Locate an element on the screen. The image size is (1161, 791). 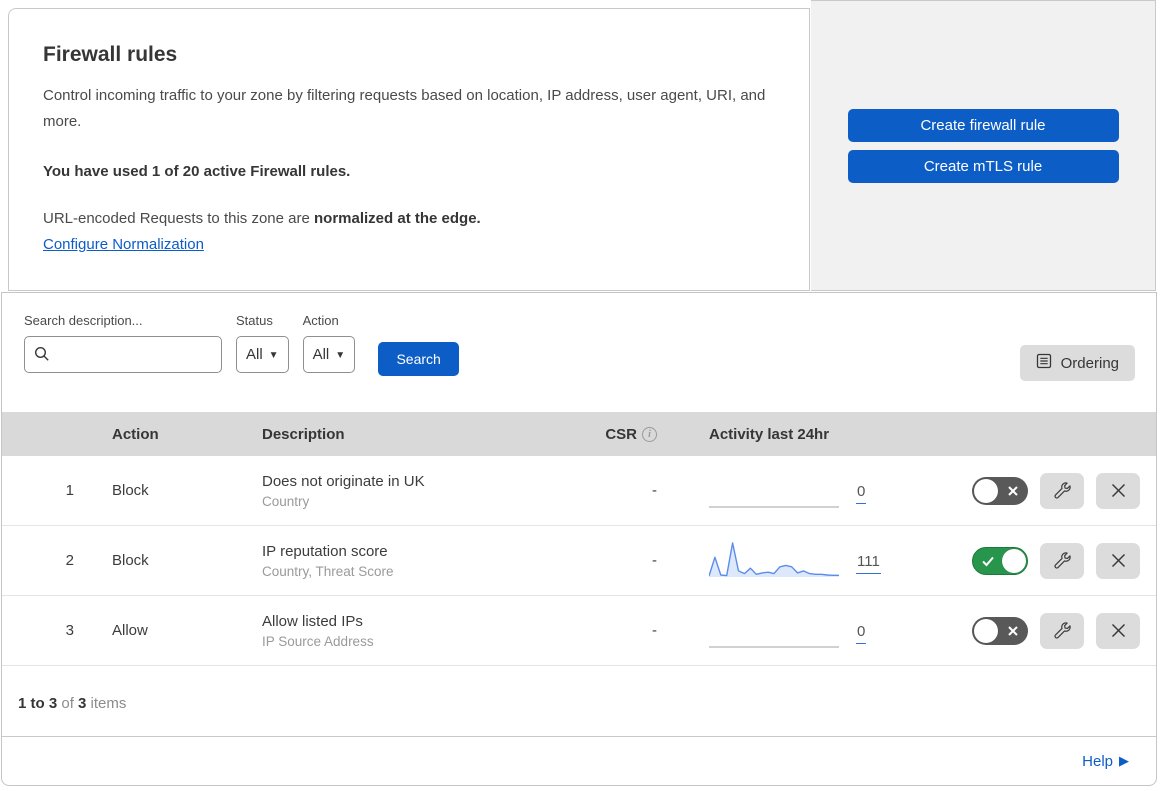
items-count: 1 to 3 of 3 items is located at coordinates (579, 715).